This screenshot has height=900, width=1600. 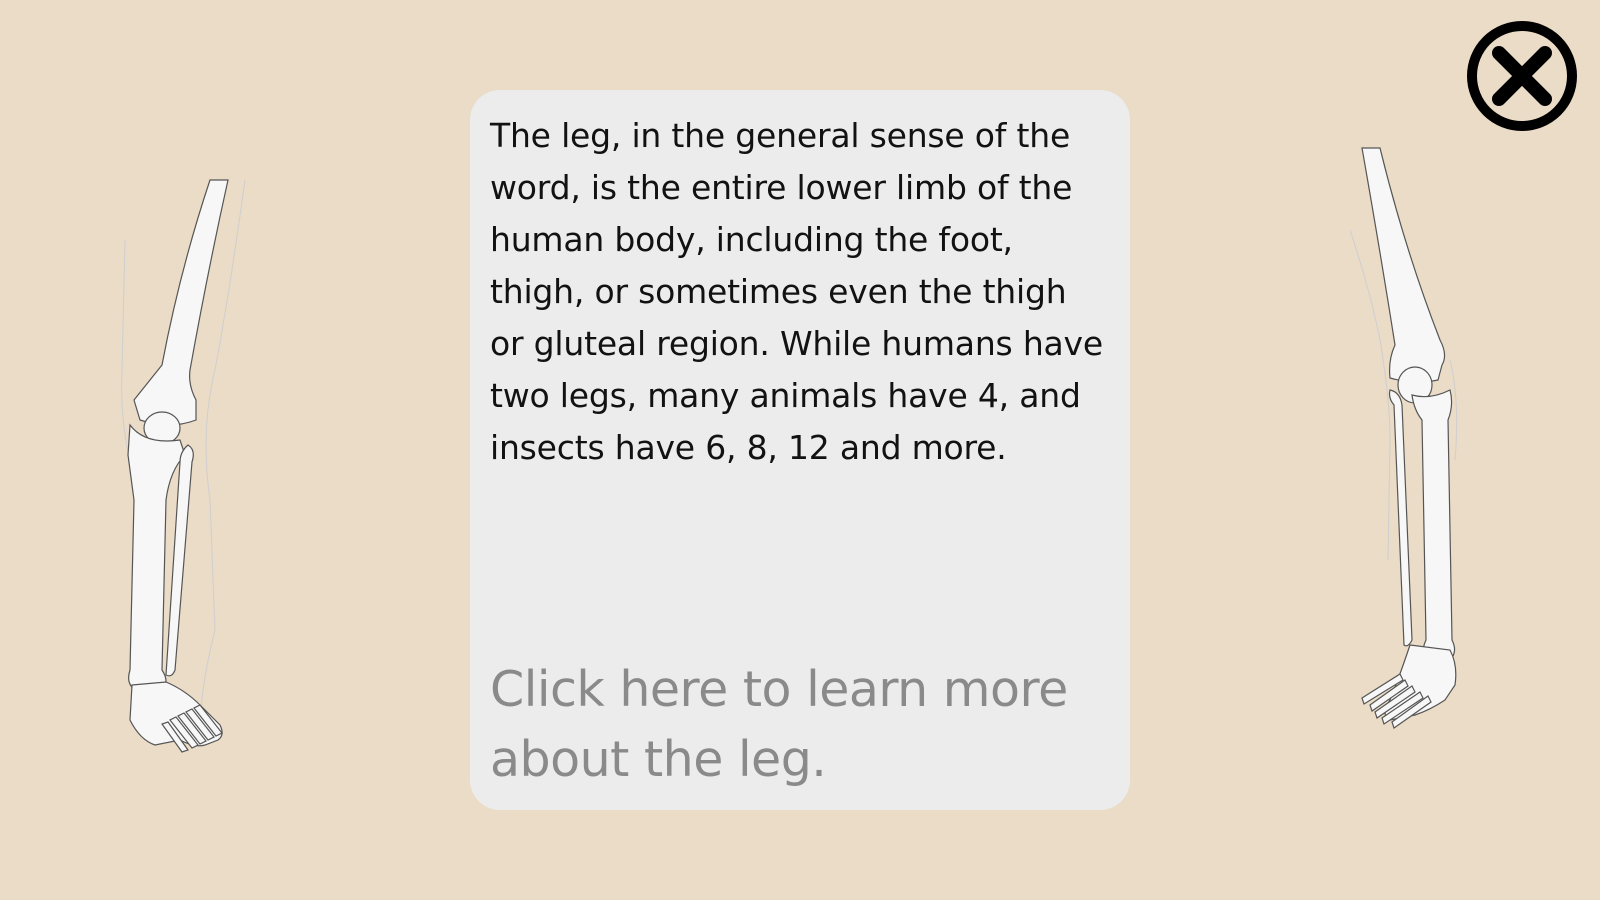 I want to click on close-button, so click(x=1522, y=76).